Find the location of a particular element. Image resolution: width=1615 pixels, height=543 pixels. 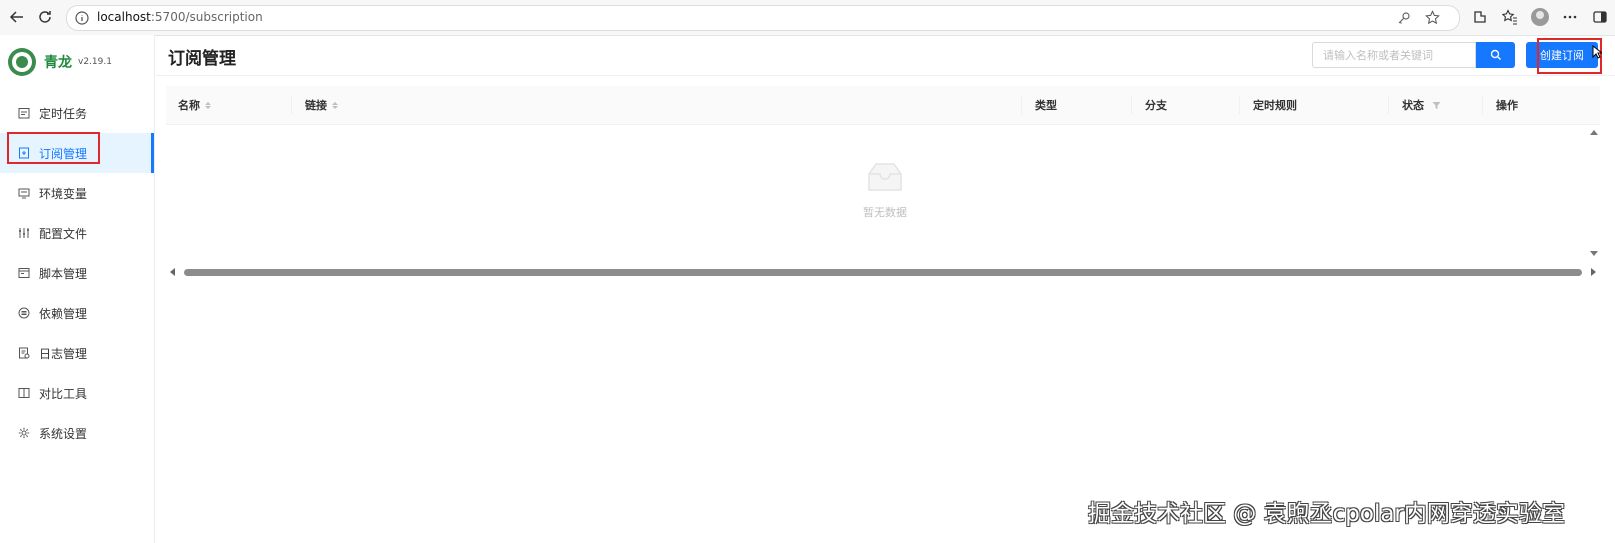

profile-avatar is located at coordinates (1540, 17).